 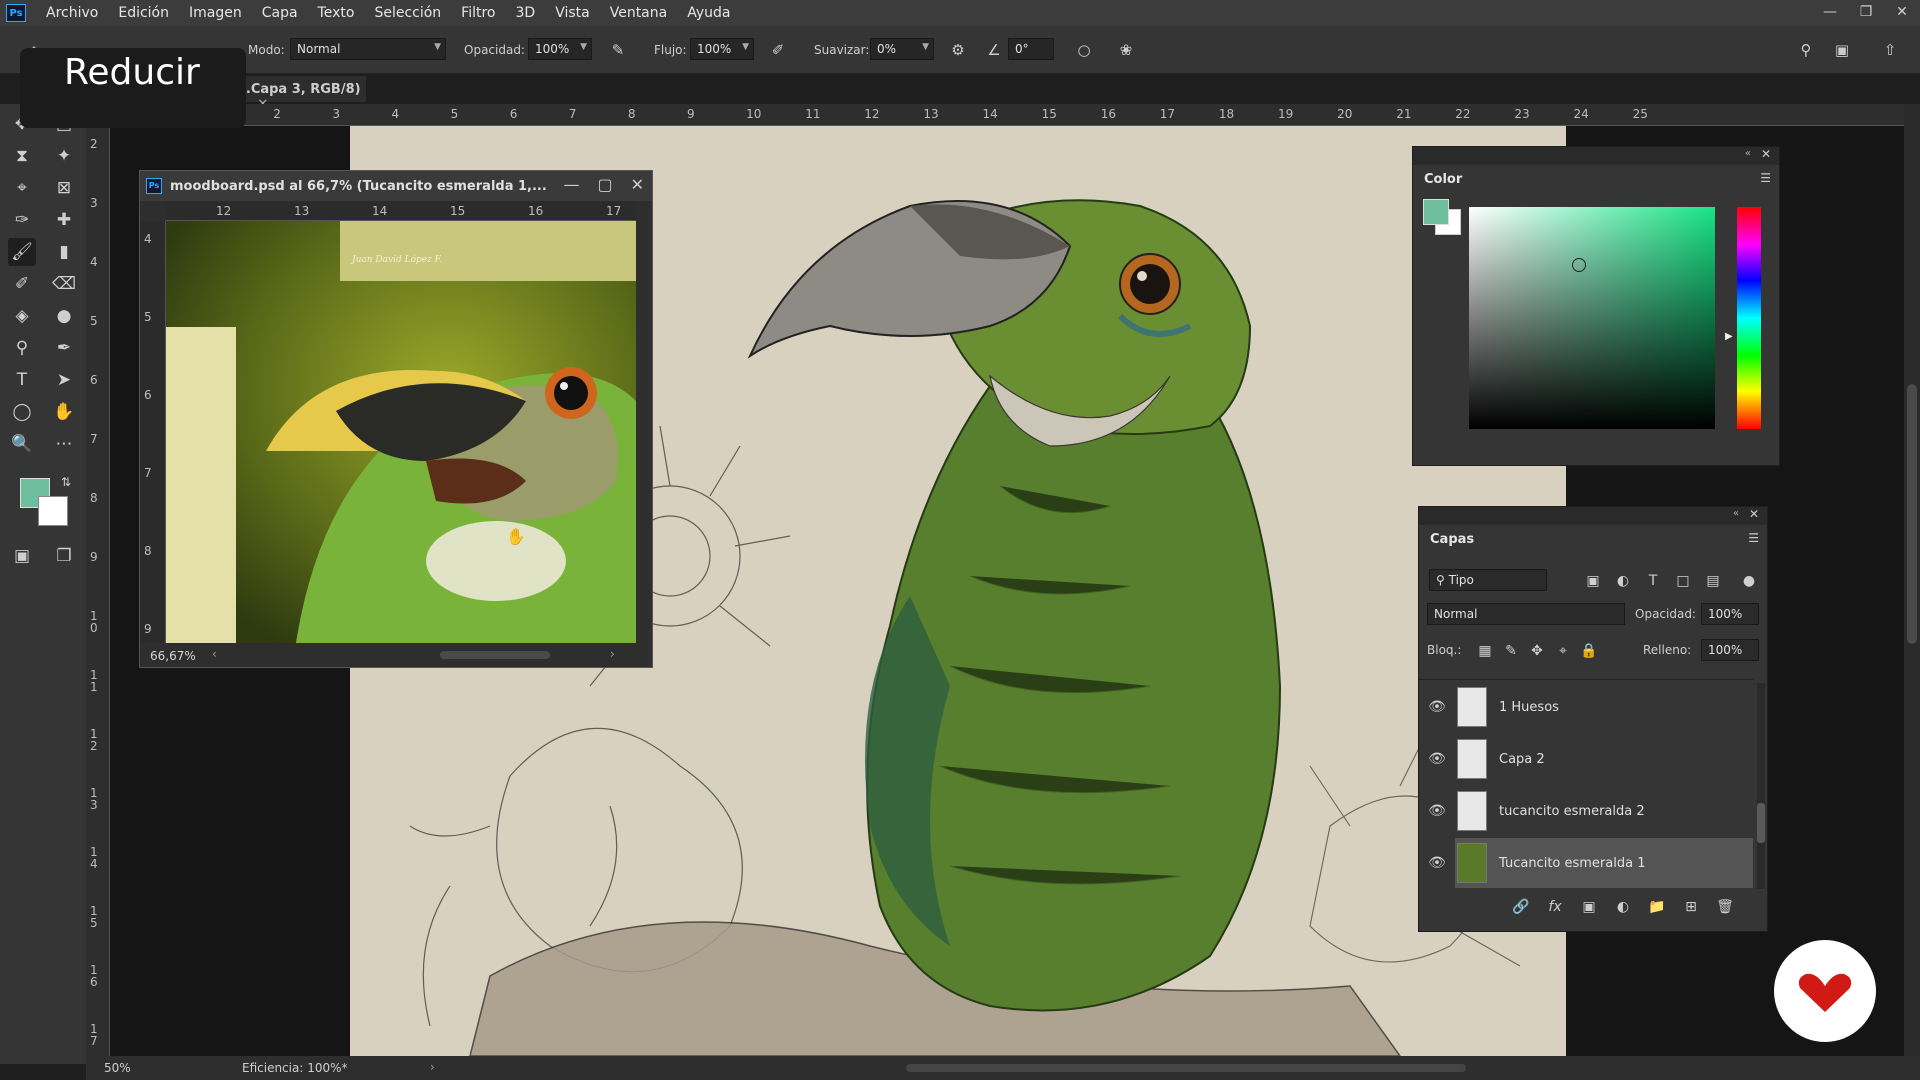 What do you see at coordinates (1806, 50) in the screenshot?
I see `search-icon: ⚲` at bounding box center [1806, 50].